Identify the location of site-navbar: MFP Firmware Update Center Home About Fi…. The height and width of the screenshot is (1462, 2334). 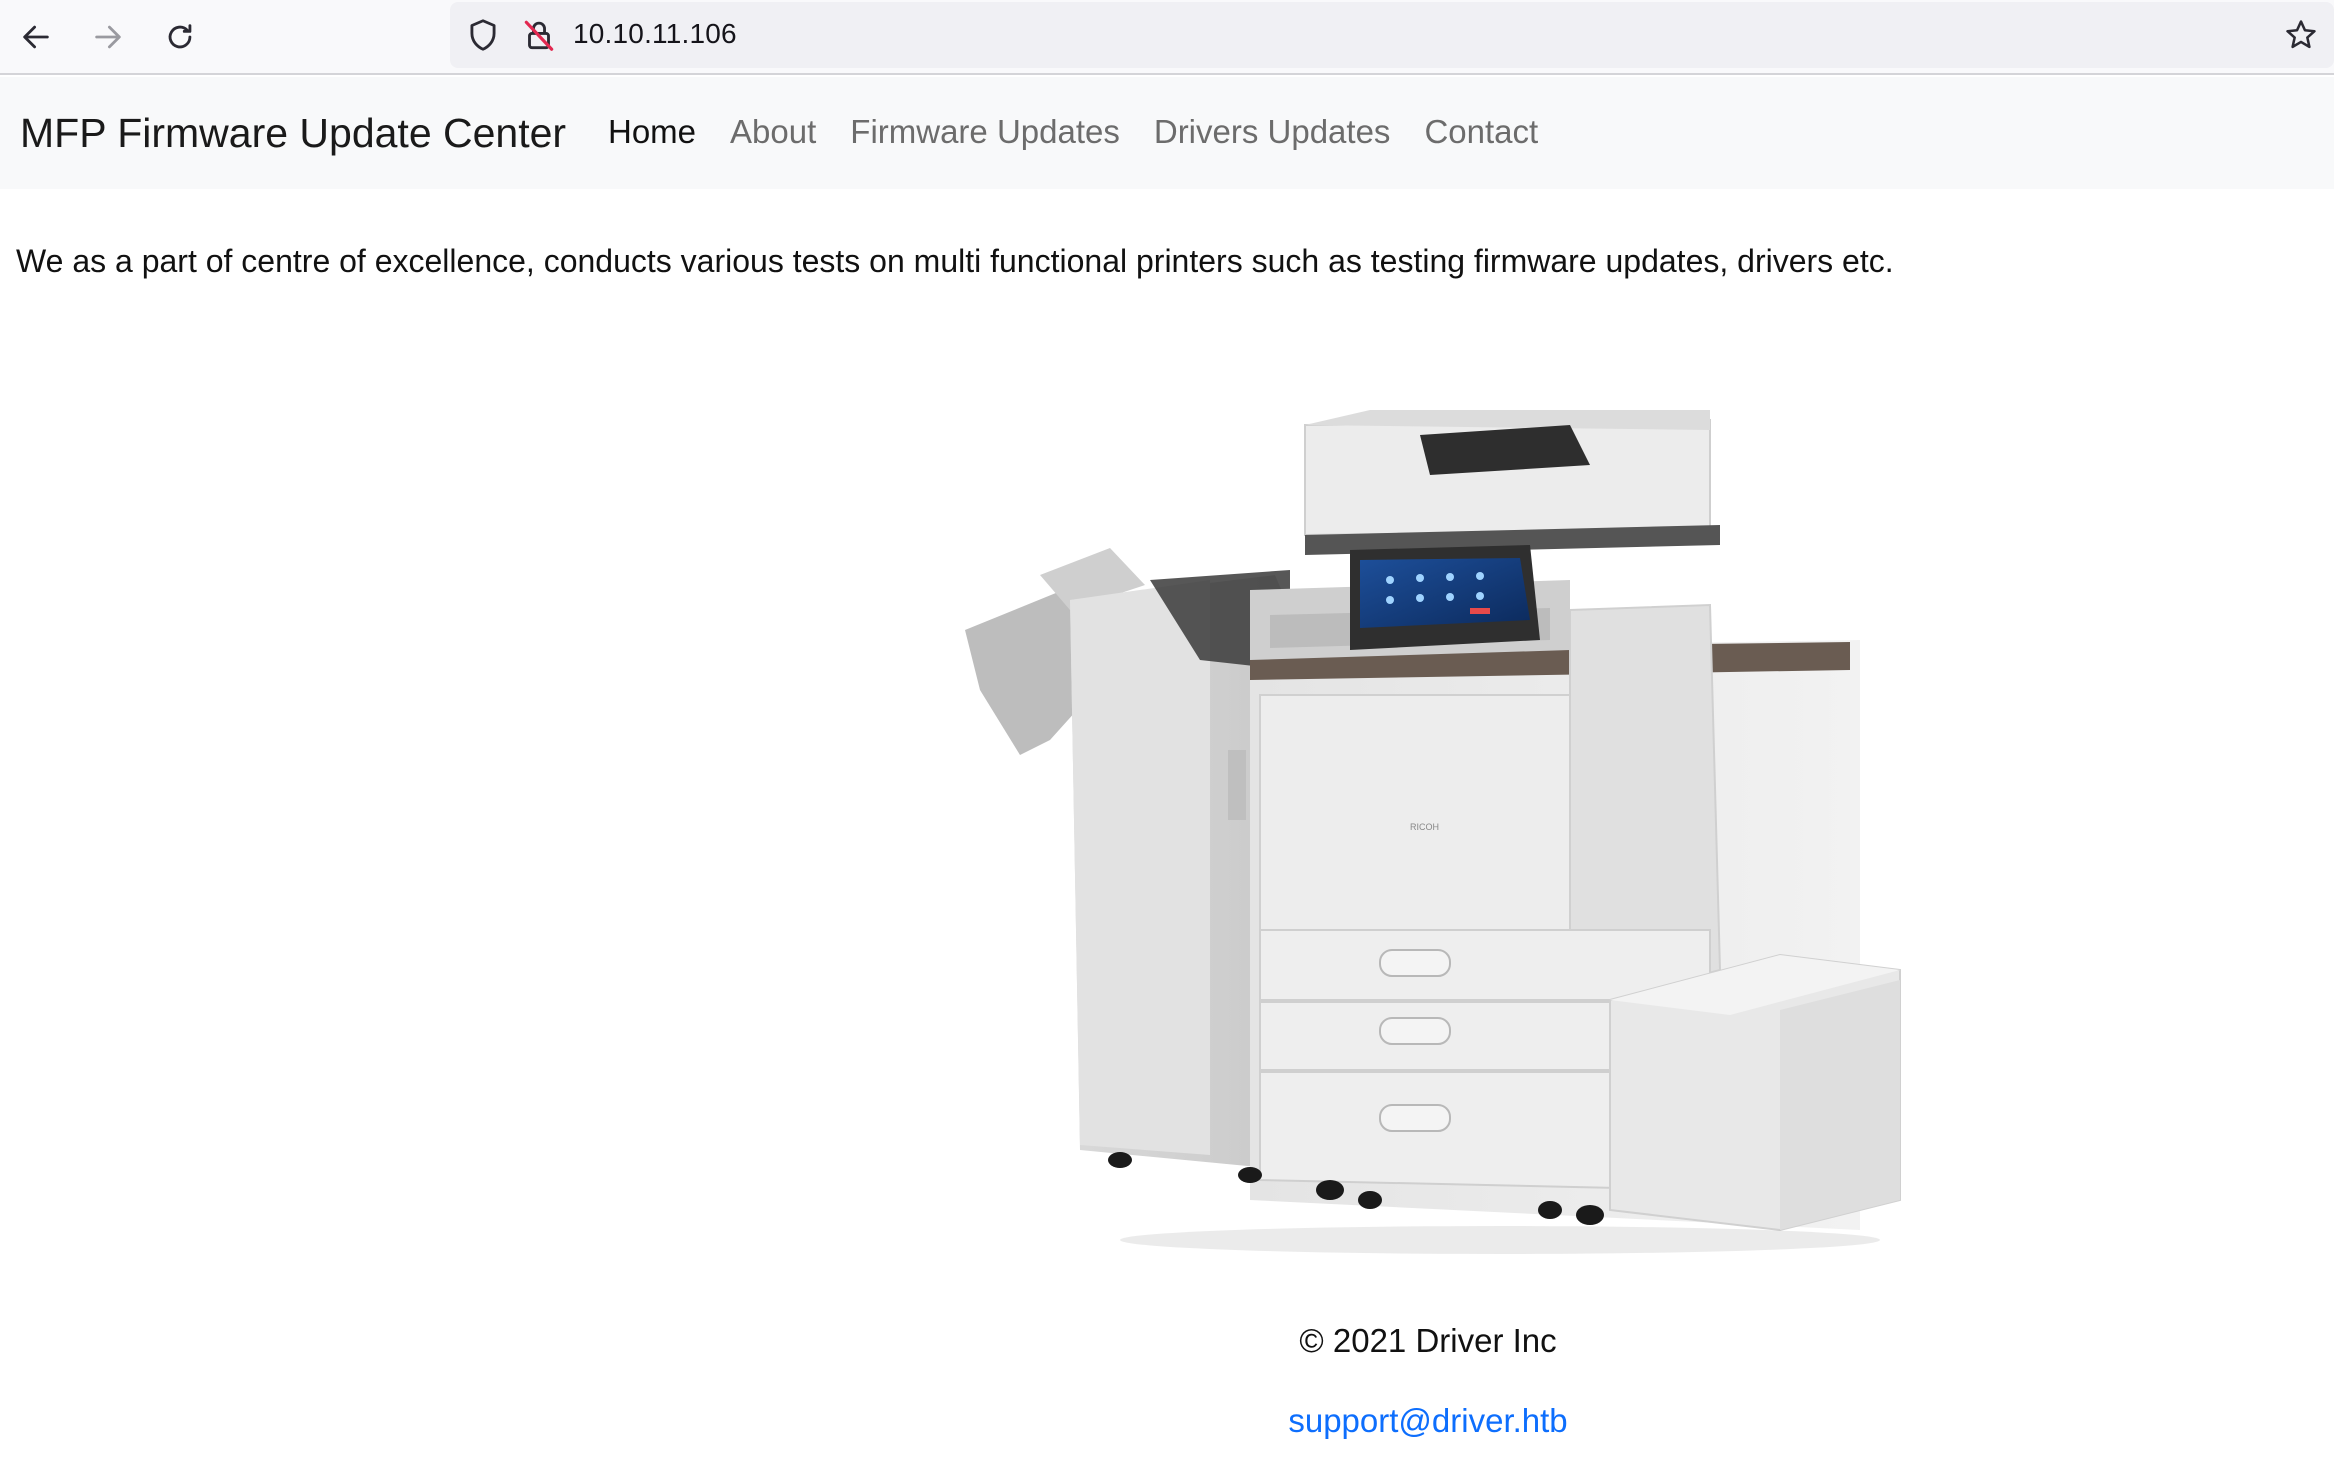
(1167, 133).